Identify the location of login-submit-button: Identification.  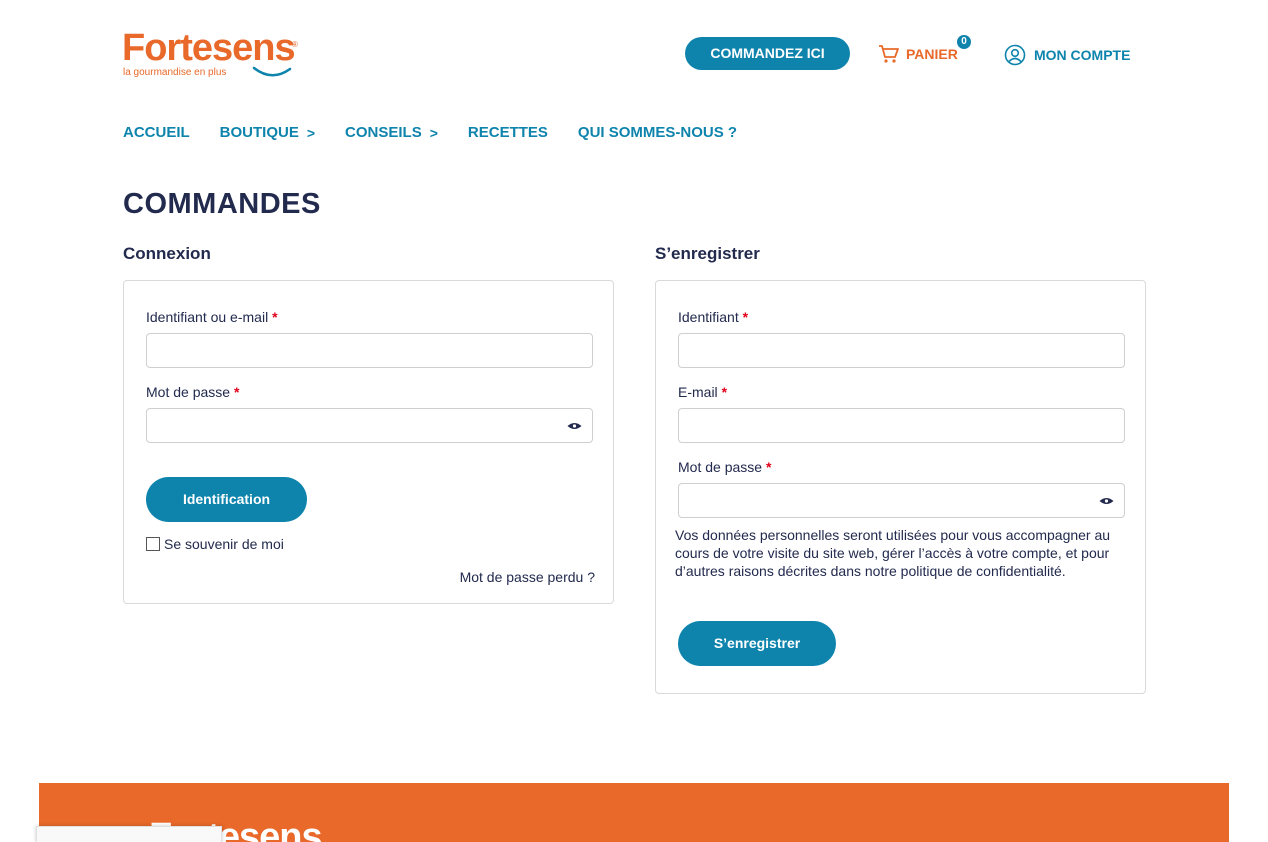
(226, 499).